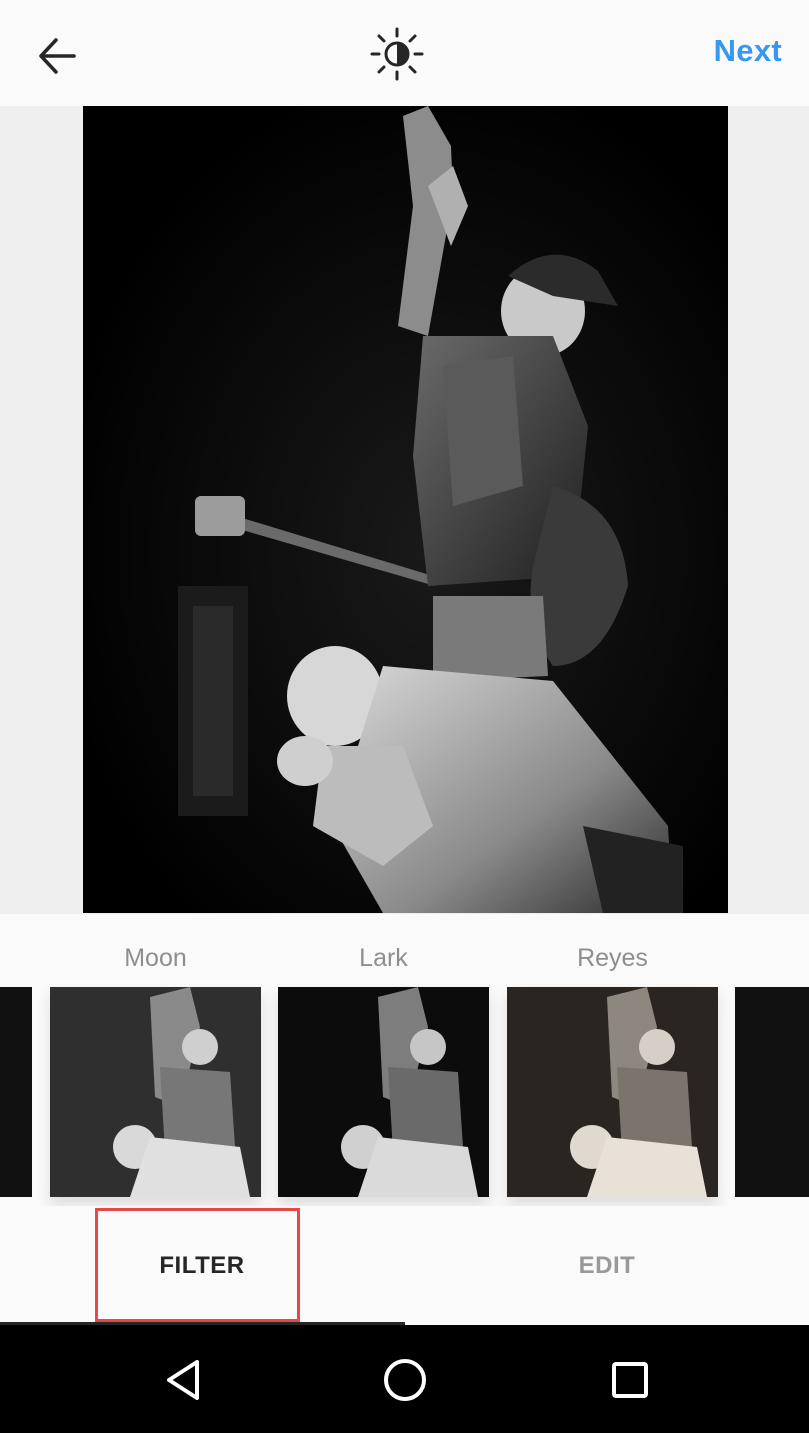 The image size is (809, 1433). I want to click on system-home-button, so click(405, 1380).